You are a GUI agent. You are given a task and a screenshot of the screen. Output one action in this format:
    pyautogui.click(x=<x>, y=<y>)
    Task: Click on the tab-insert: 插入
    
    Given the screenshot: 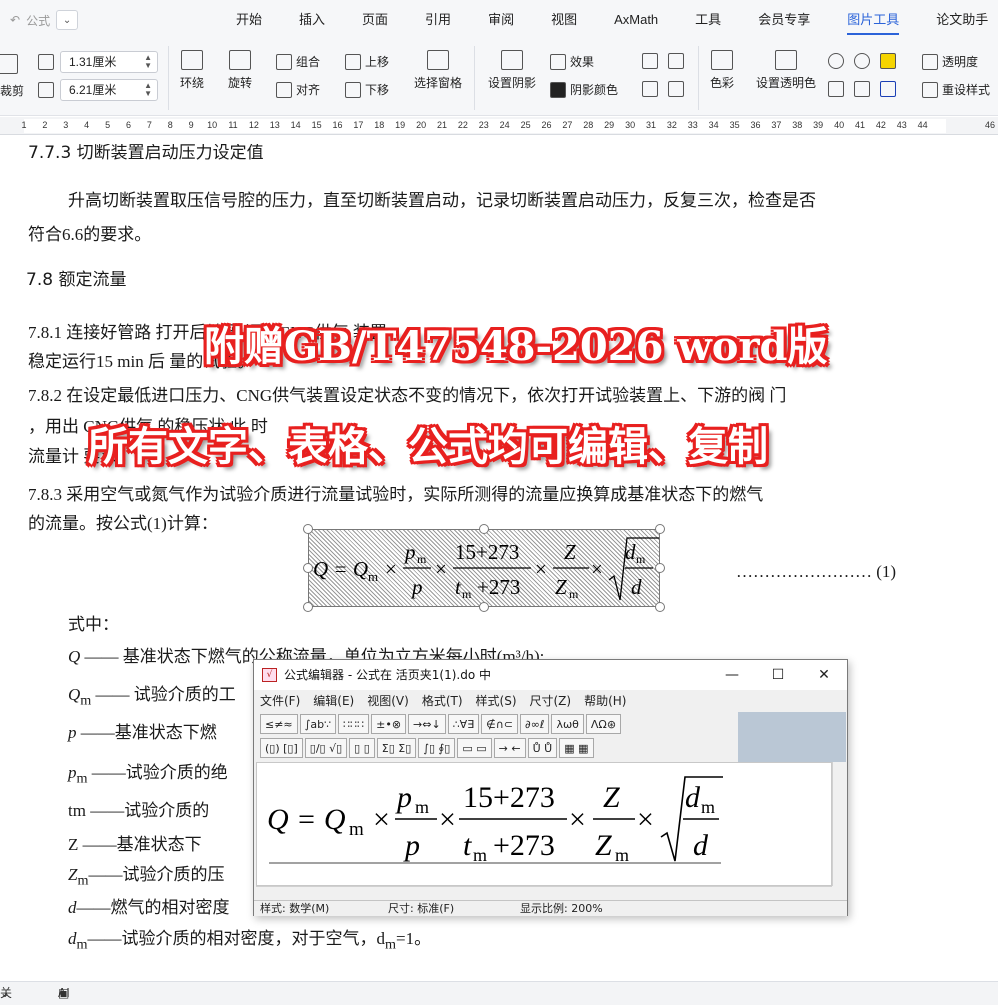 What is the action you would take?
    pyautogui.click(x=312, y=20)
    